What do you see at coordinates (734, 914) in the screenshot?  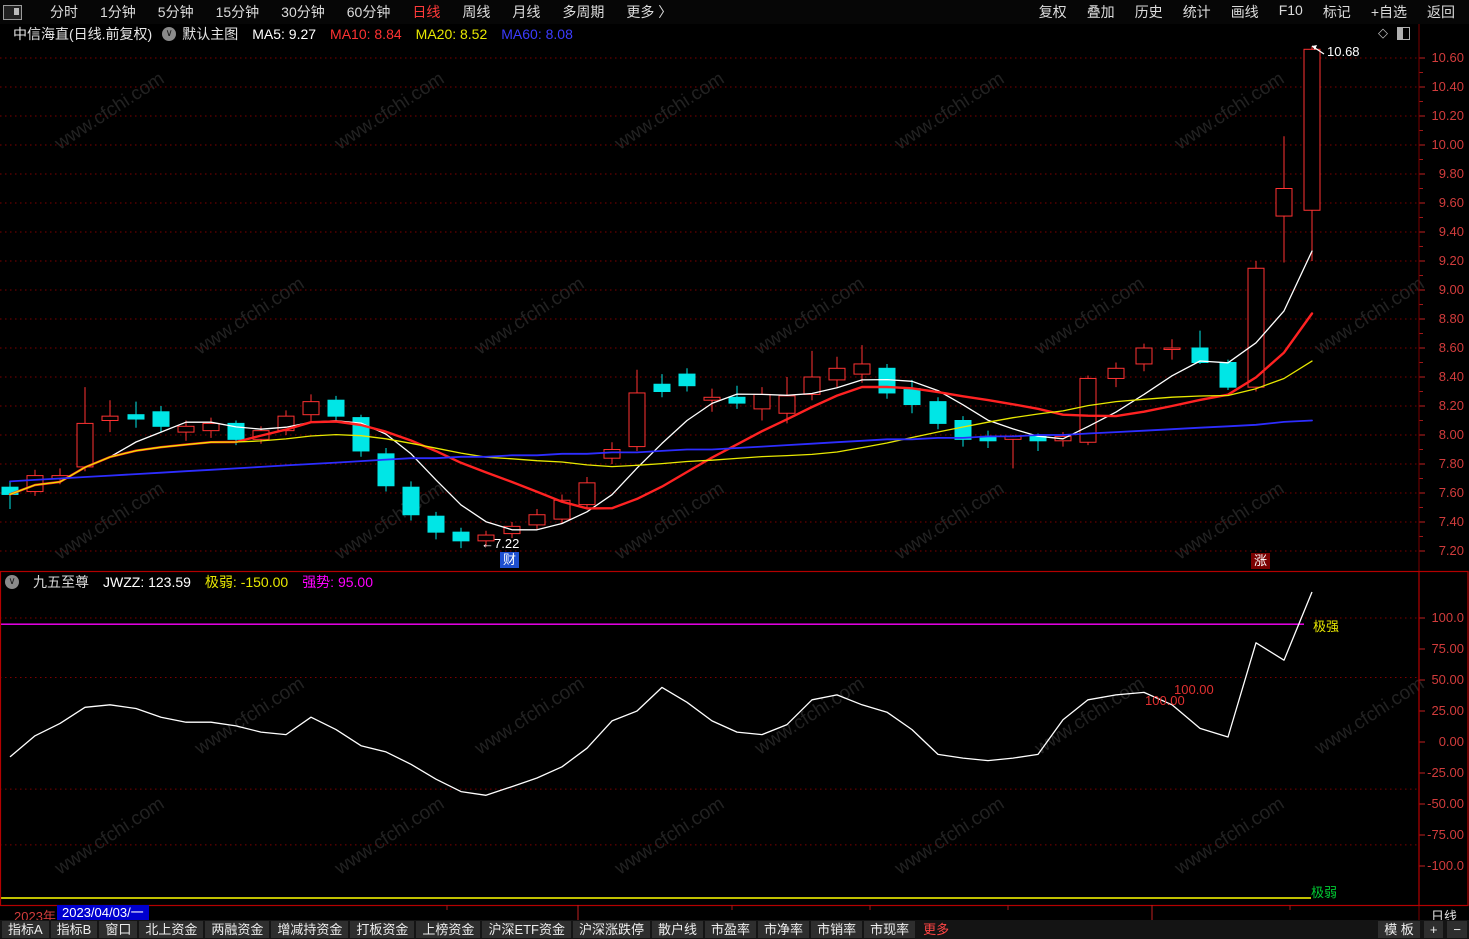 I see `date-axis-bar: 2023年 2023/04/03/一 日线 56` at bounding box center [734, 914].